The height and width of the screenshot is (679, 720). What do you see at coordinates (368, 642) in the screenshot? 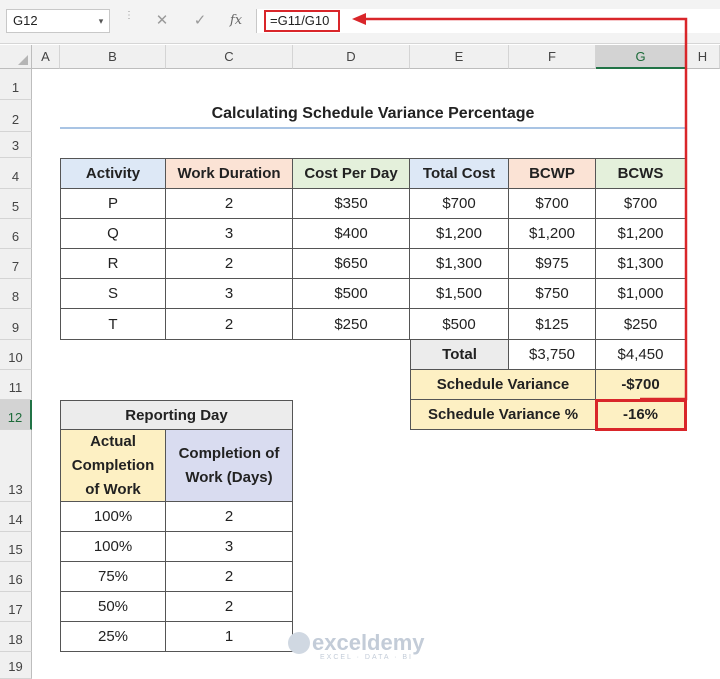
I see `watermark-text: exceldemy` at bounding box center [368, 642].